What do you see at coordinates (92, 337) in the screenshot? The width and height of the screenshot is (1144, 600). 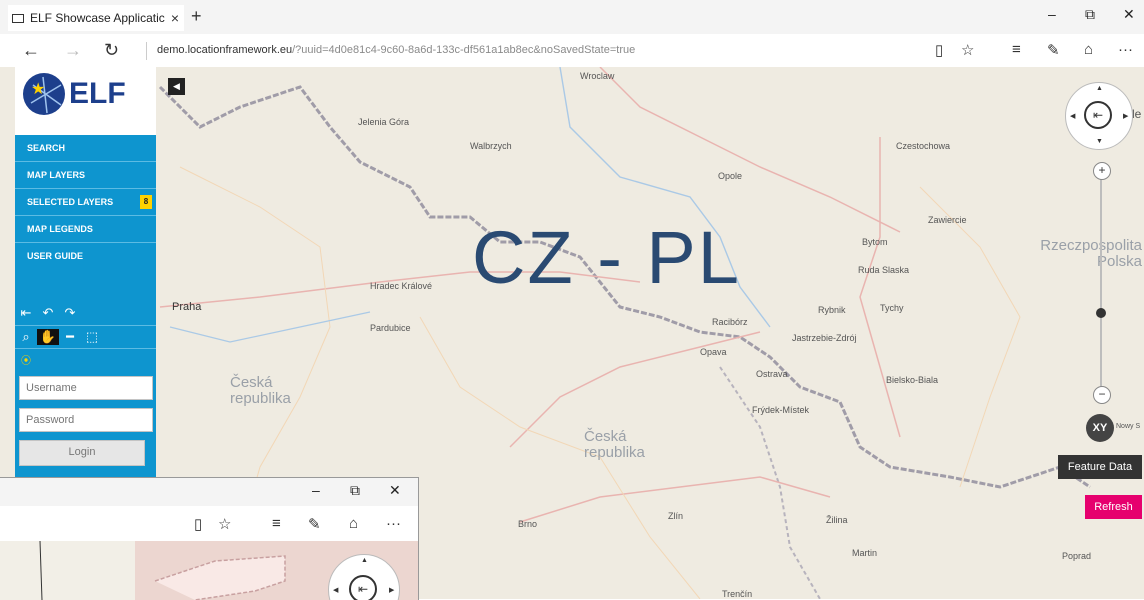 I see `measure-area-icon: ⬚` at bounding box center [92, 337].